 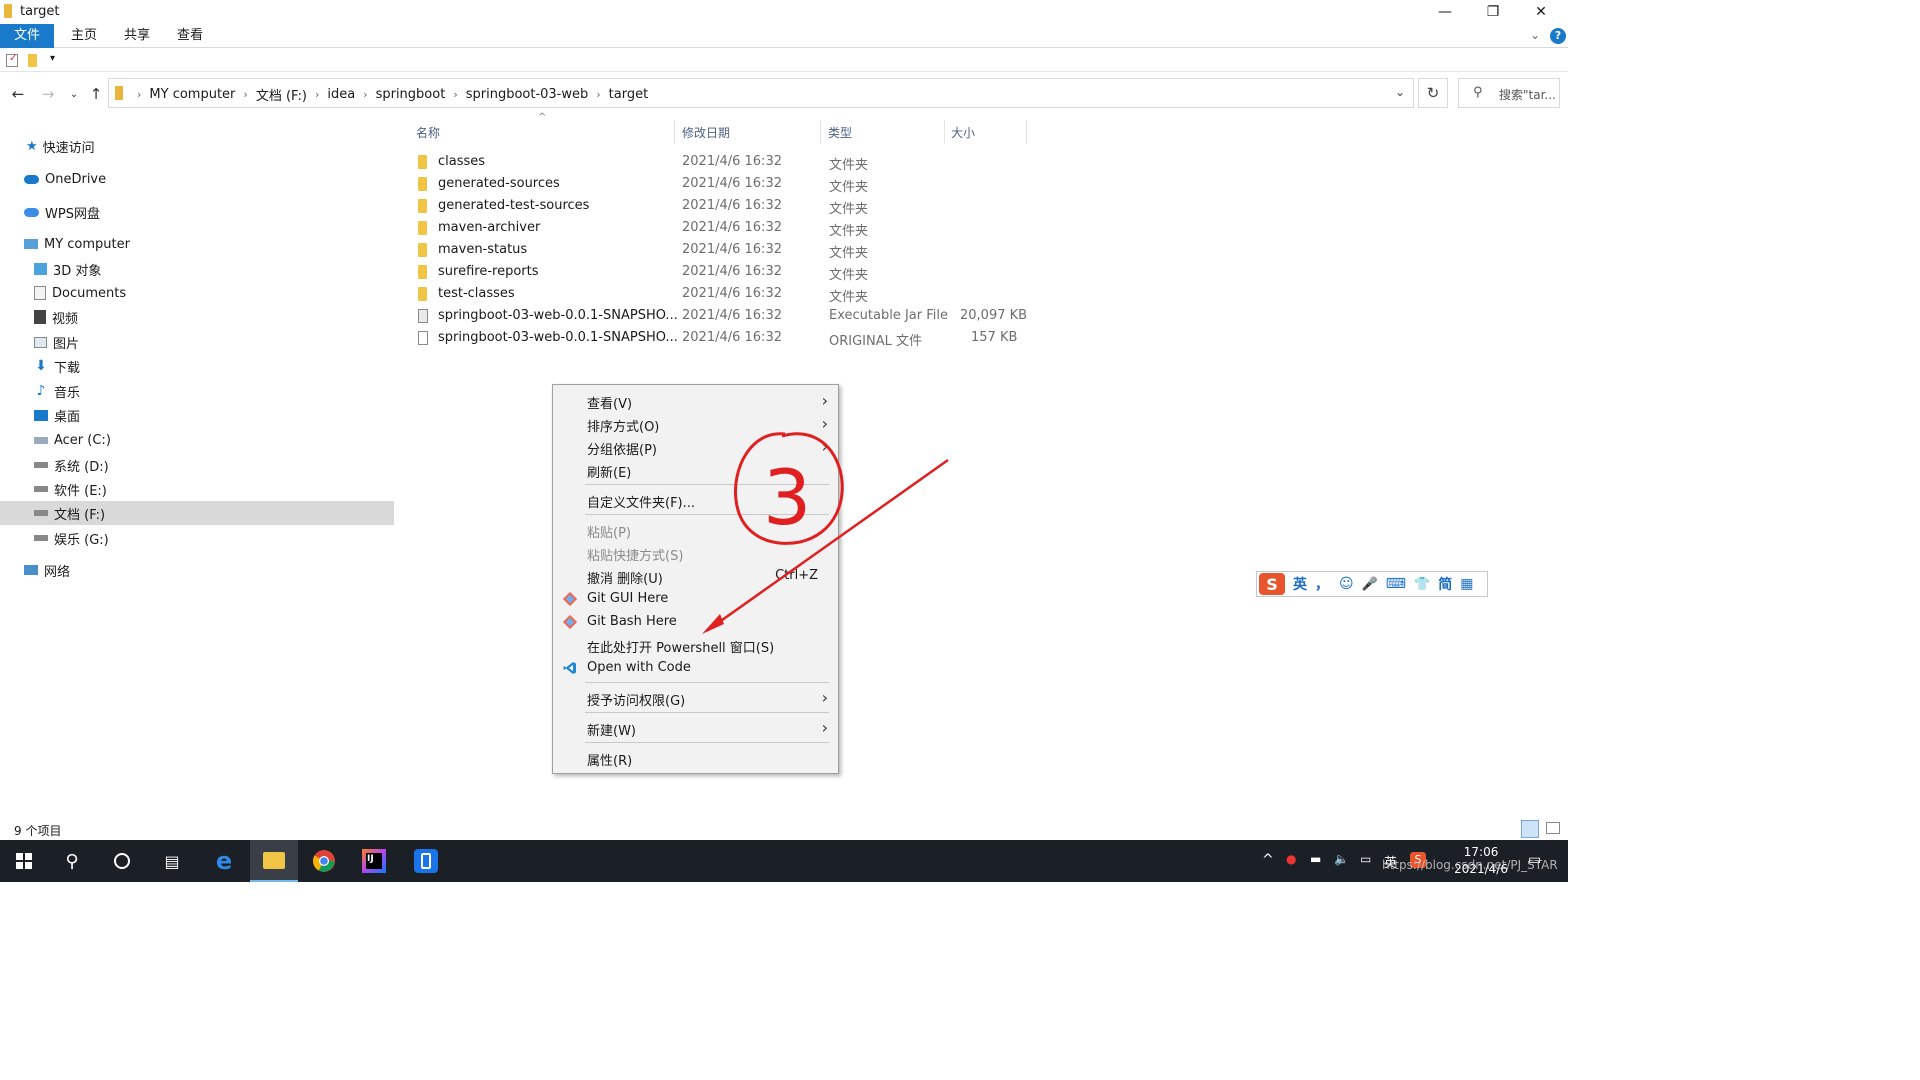 I want to click on breadcrumb-item: target, so click(x=629, y=94).